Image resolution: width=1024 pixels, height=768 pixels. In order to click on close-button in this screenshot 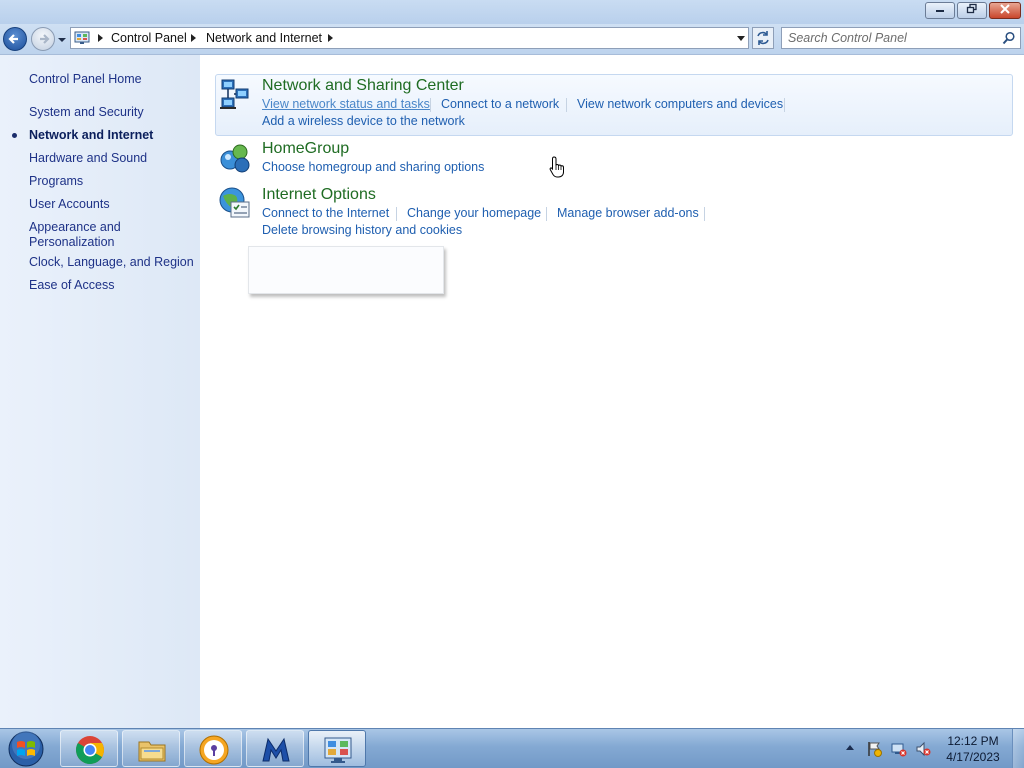, I will do `click(1005, 10)`.